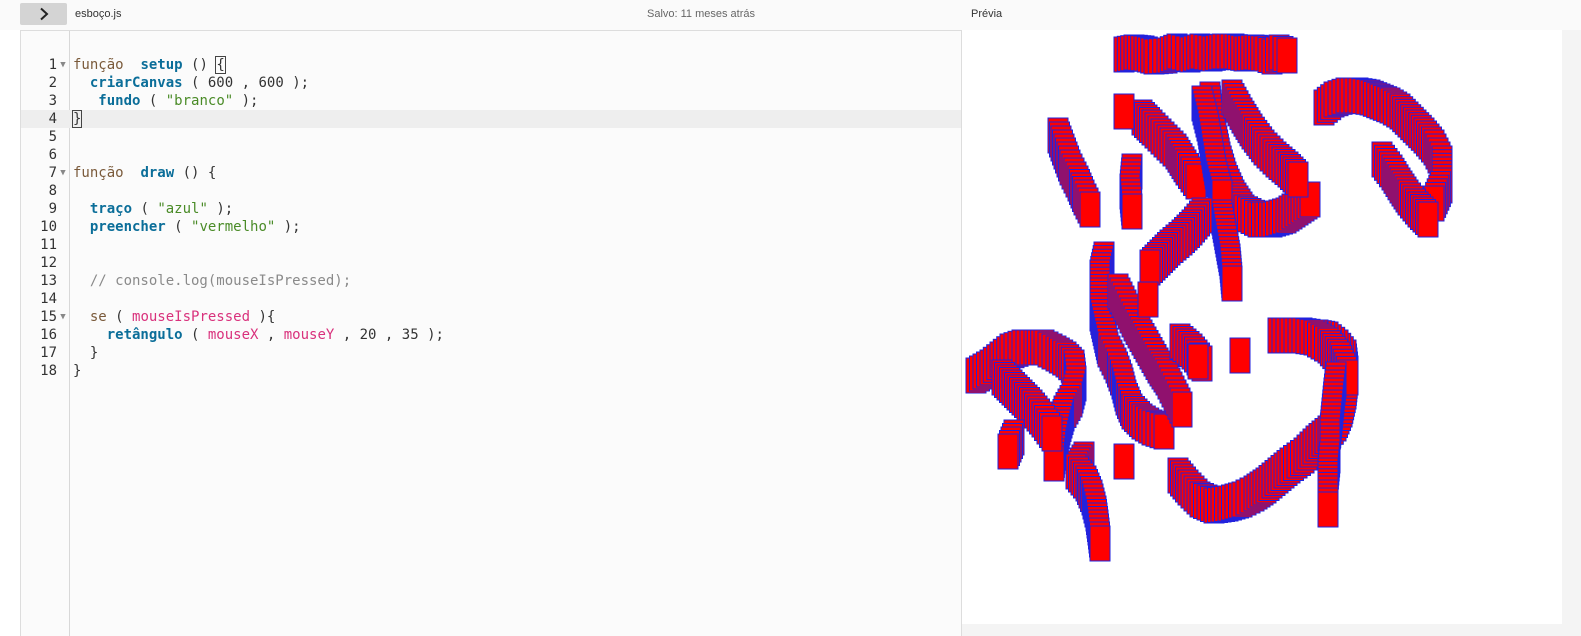 The image size is (1581, 636). I want to click on editor-toolbar: esboço.js Salvo: 11 meses atrás Prévia, so click(790, 15).